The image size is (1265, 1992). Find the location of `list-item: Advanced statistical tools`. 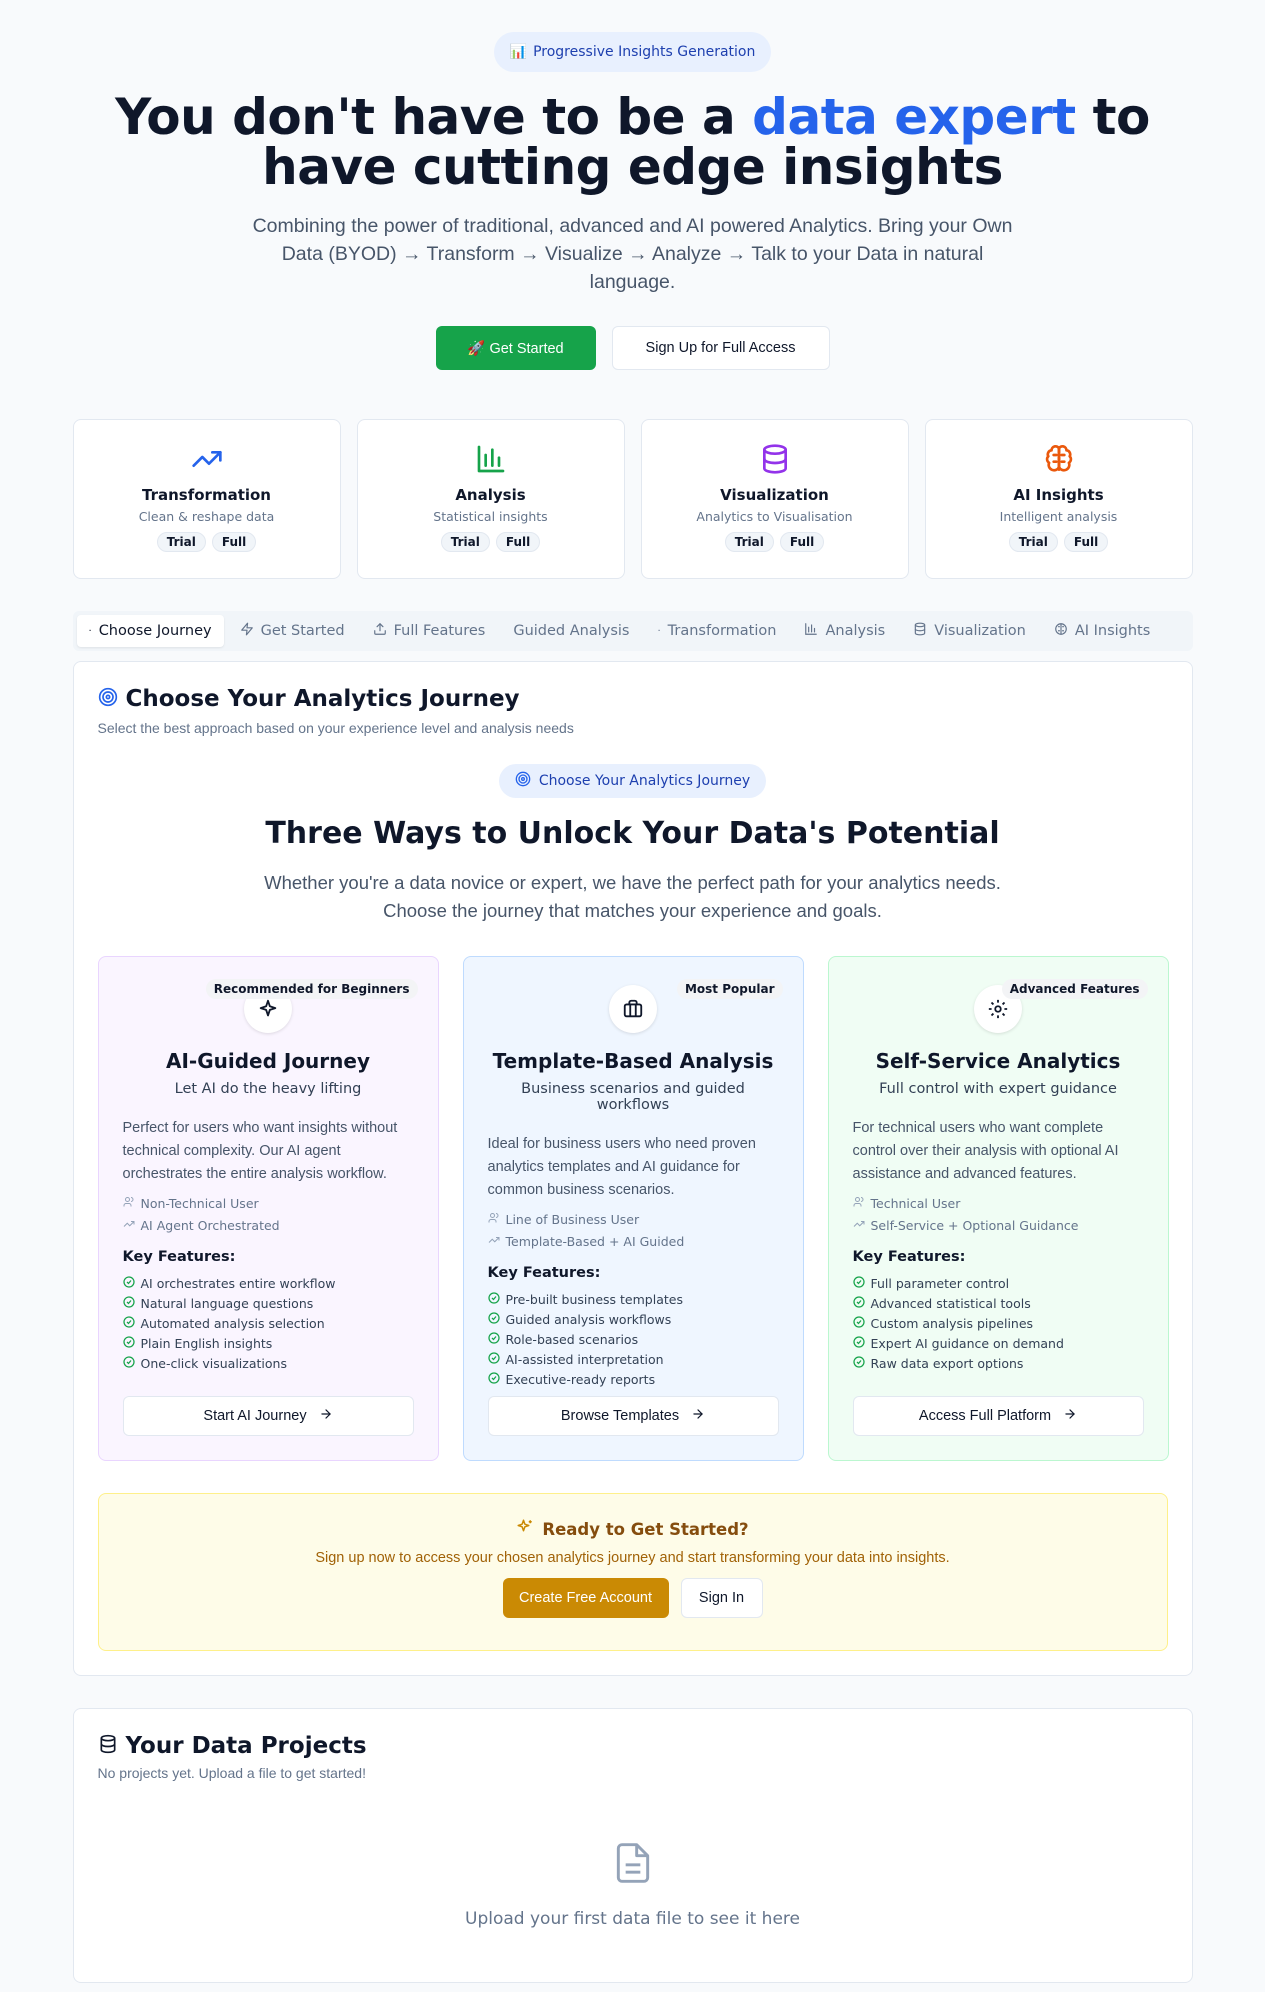

list-item: Advanced statistical tools is located at coordinates (998, 1303).